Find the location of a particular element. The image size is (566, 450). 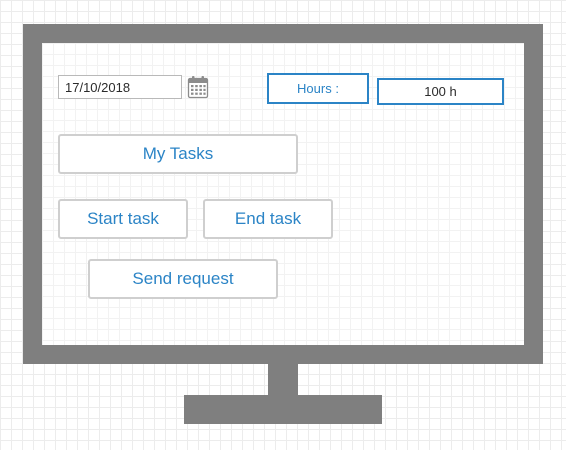

start-task-button: Start task is located at coordinates (123, 219).